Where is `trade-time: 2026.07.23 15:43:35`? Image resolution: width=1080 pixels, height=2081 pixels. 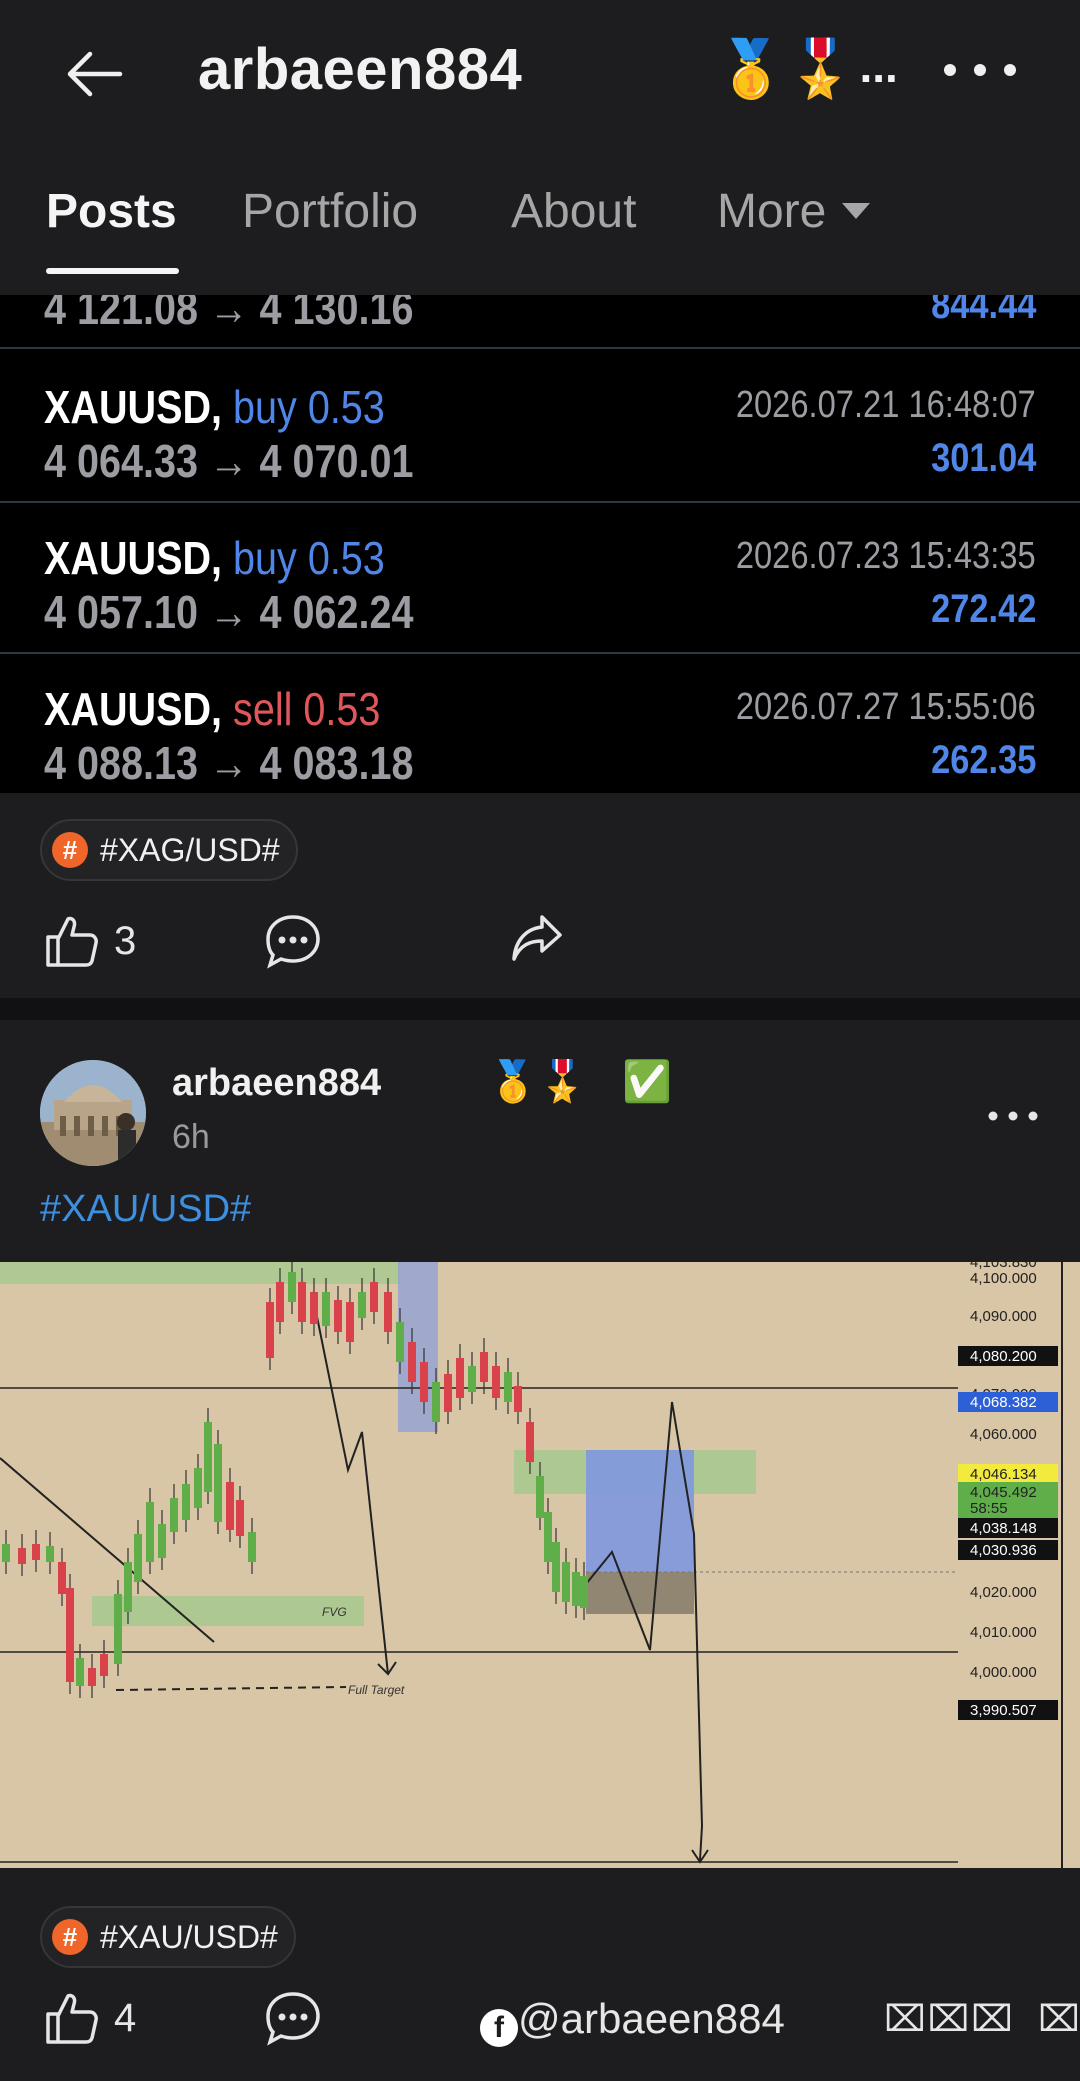 trade-time: 2026.07.23 15:43:35 is located at coordinates (886, 556).